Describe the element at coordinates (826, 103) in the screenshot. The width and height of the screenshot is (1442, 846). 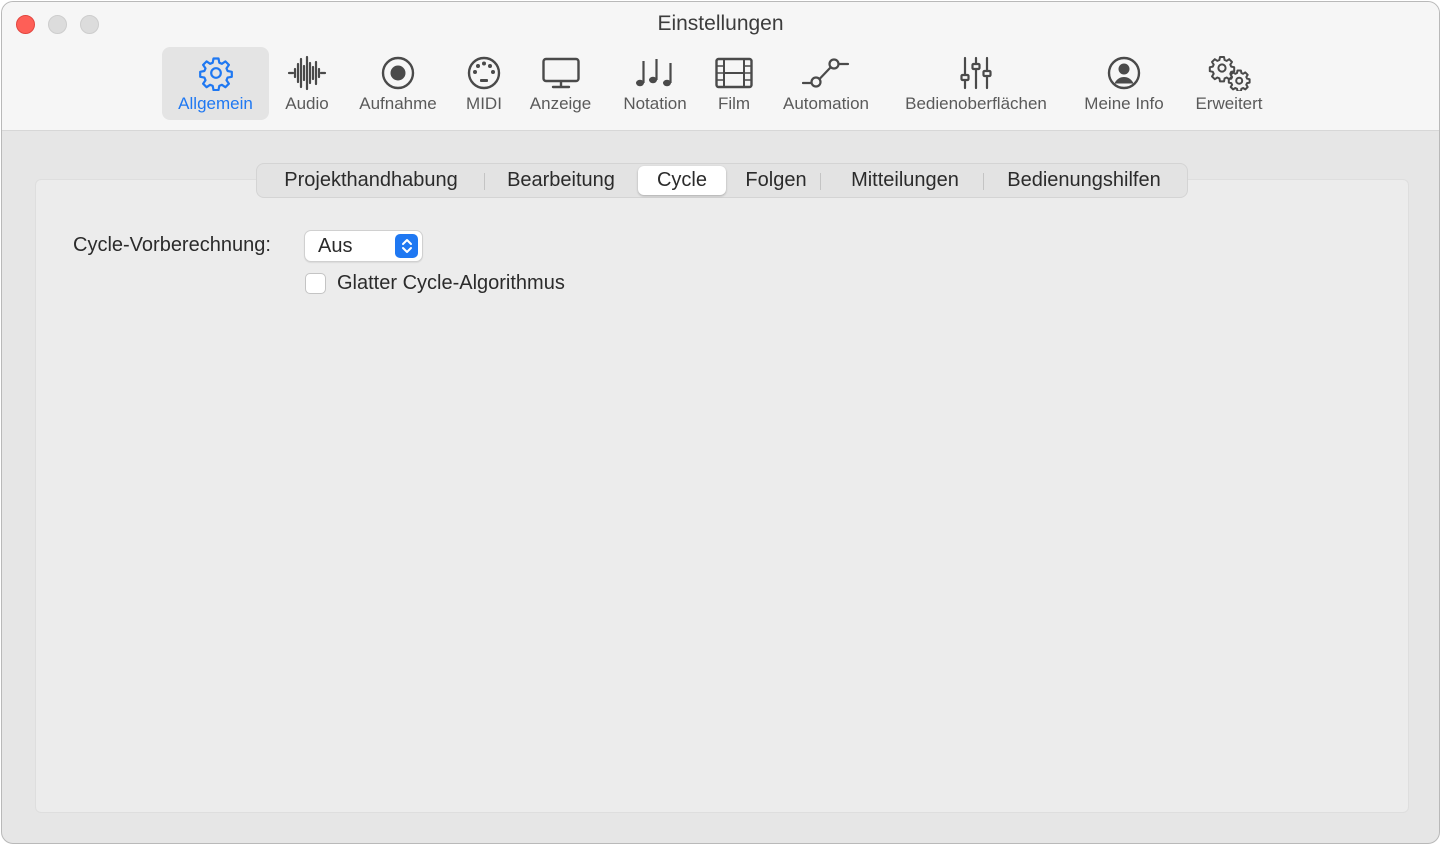
I see `toolbar-label: Automation` at that location.